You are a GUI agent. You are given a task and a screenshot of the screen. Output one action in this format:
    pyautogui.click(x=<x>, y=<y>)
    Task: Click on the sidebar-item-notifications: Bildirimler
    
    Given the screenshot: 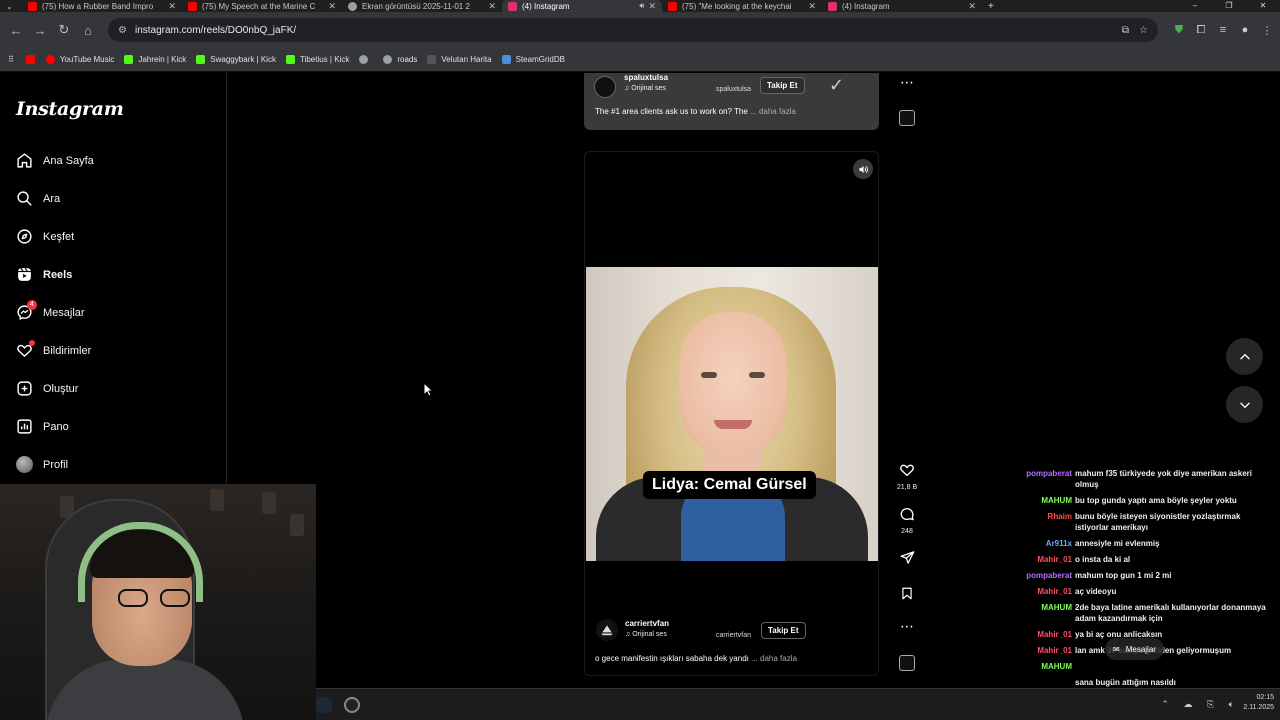 What is the action you would take?
    pyautogui.click(x=53, y=349)
    